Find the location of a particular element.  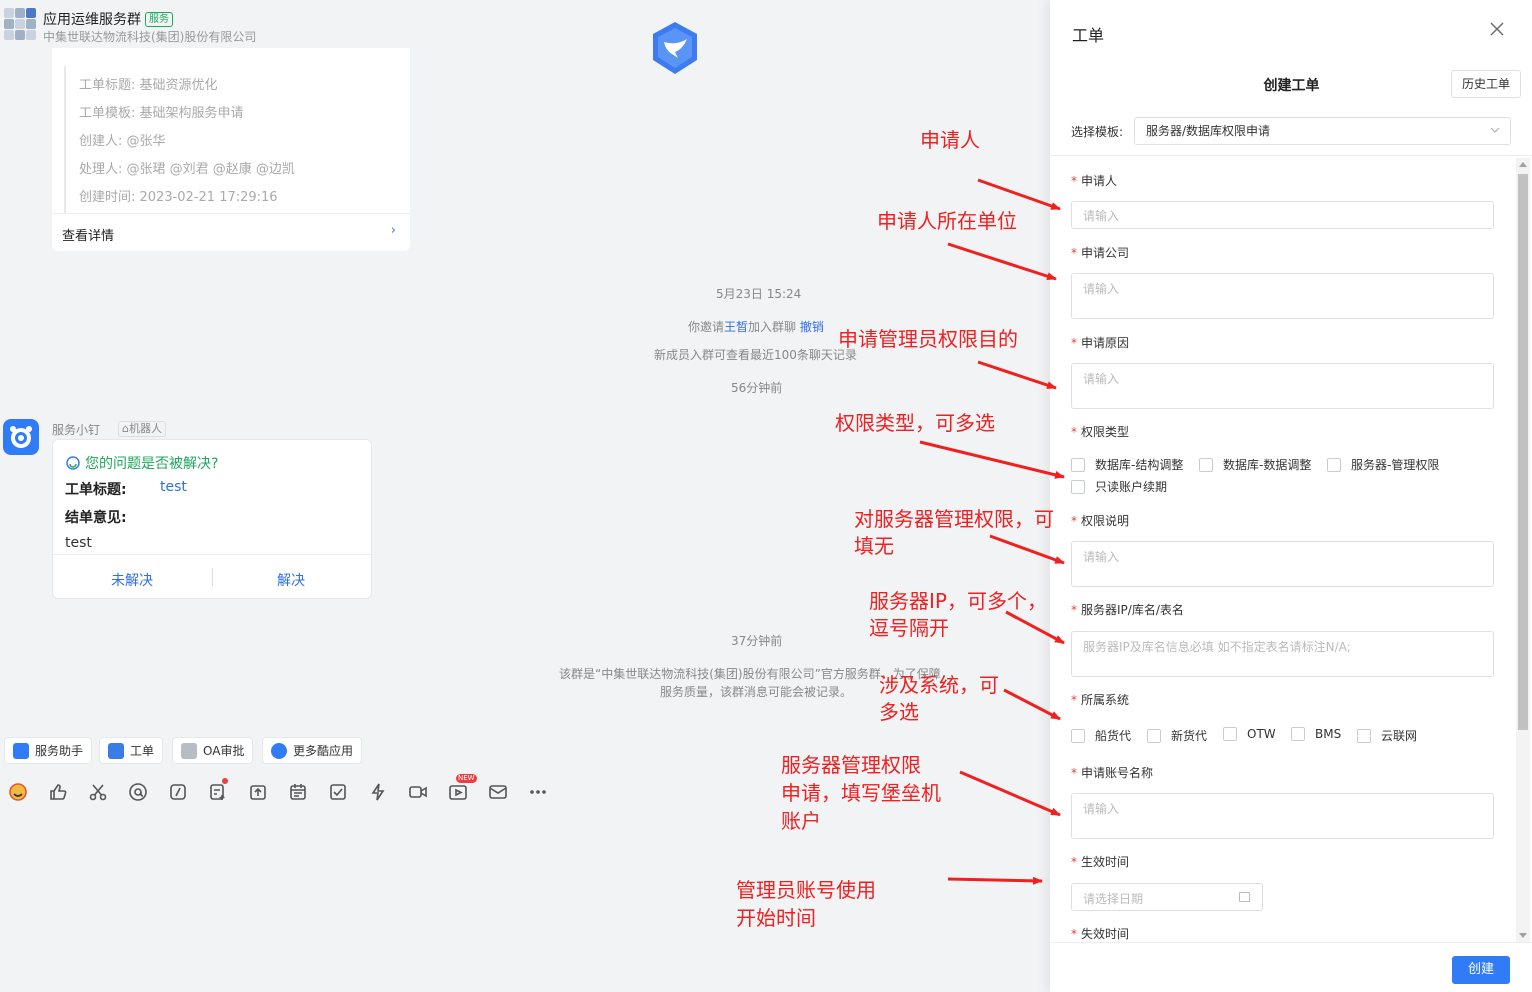

reason-label: * 申请原因 is located at coordinates (1100, 342).